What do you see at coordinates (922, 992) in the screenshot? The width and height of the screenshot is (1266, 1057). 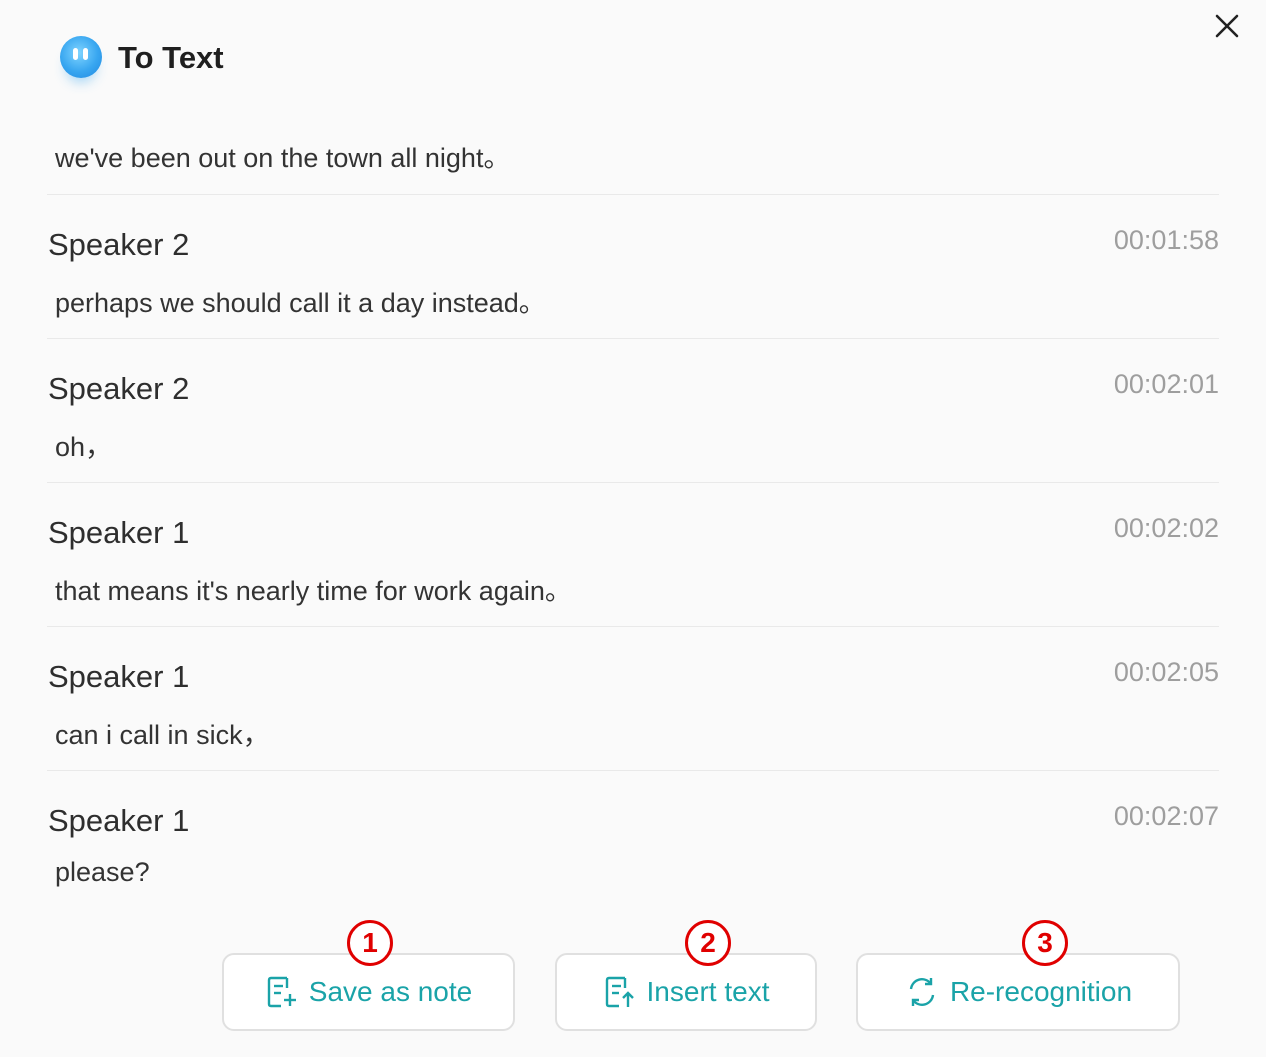 I see `refresh-icon` at bounding box center [922, 992].